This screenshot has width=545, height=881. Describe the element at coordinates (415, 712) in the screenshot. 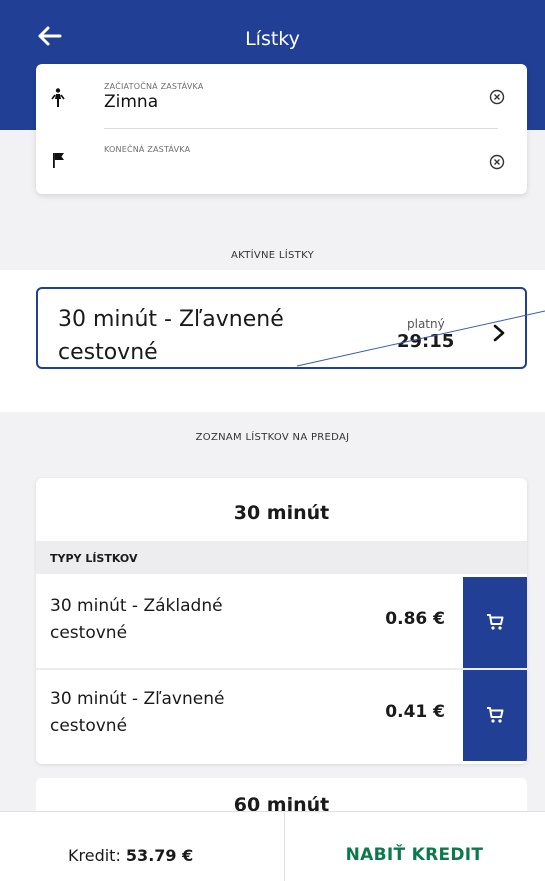

I see `ticket-price: 0.41 €` at that location.